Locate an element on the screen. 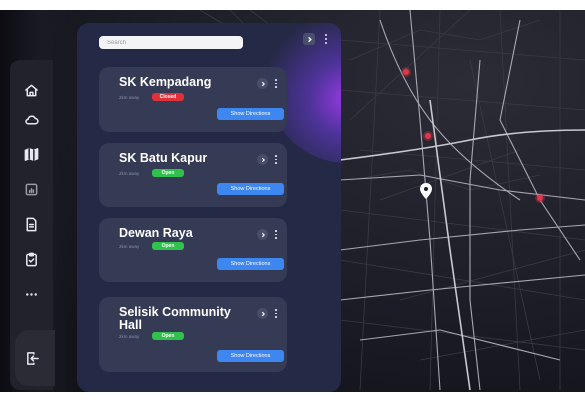 The height and width of the screenshot is (409, 585). sidebar-item-map is located at coordinates (31, 154).